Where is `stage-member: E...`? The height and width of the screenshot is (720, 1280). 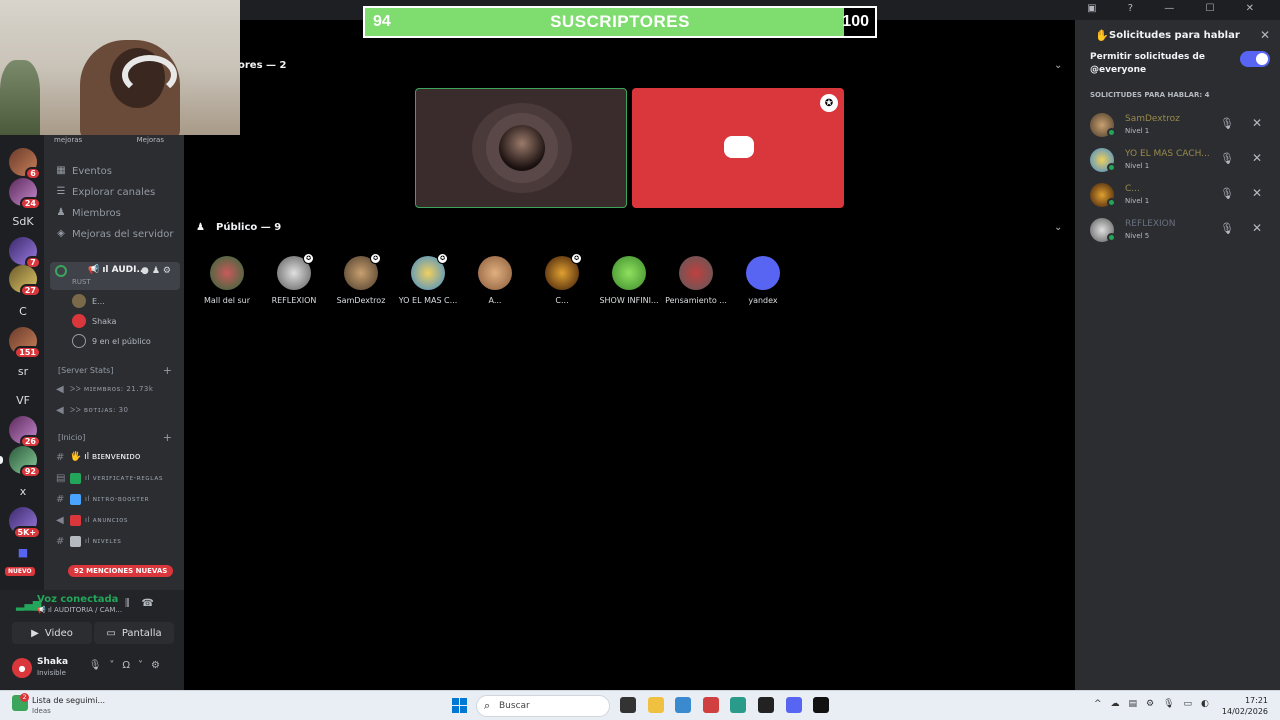 stage-member: E... is located at coordinates (88, 301).